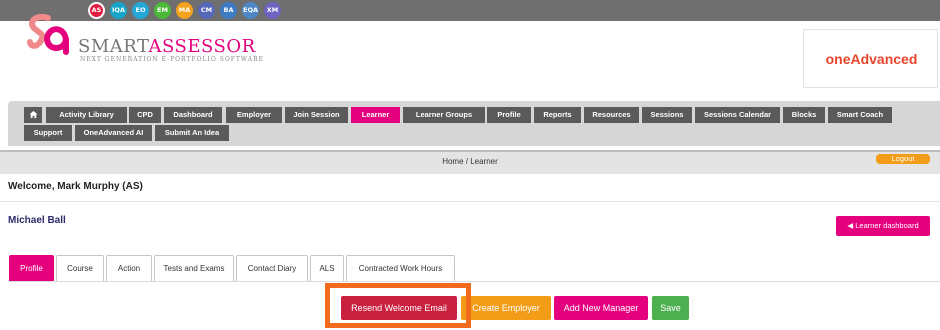  I want to click on logout-button: Logout, so click(903, 159).